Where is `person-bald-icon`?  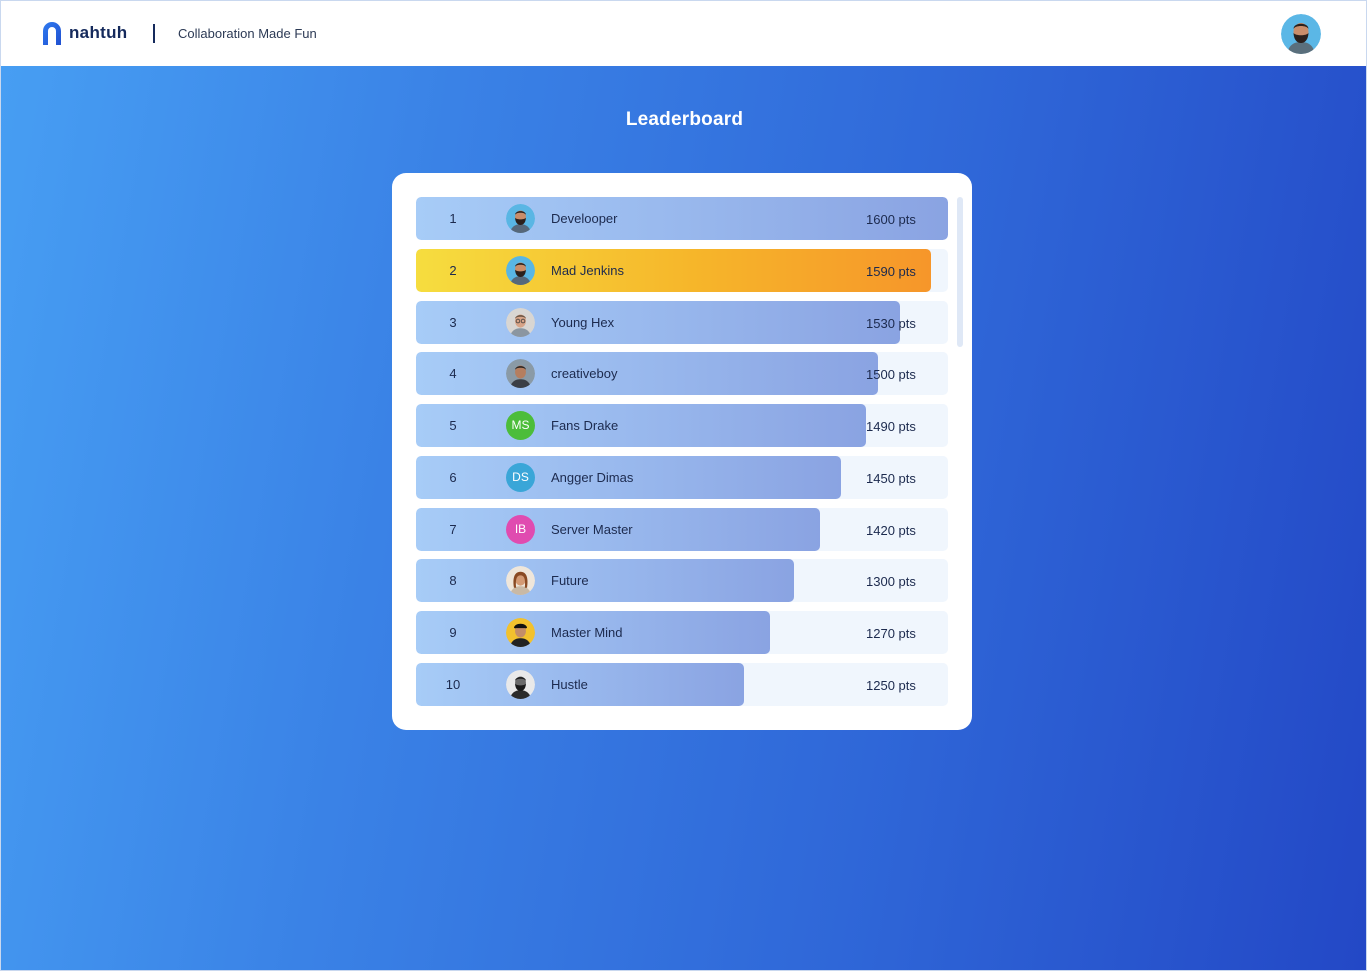
person-bald-icon is located at coordinates (520, 684).